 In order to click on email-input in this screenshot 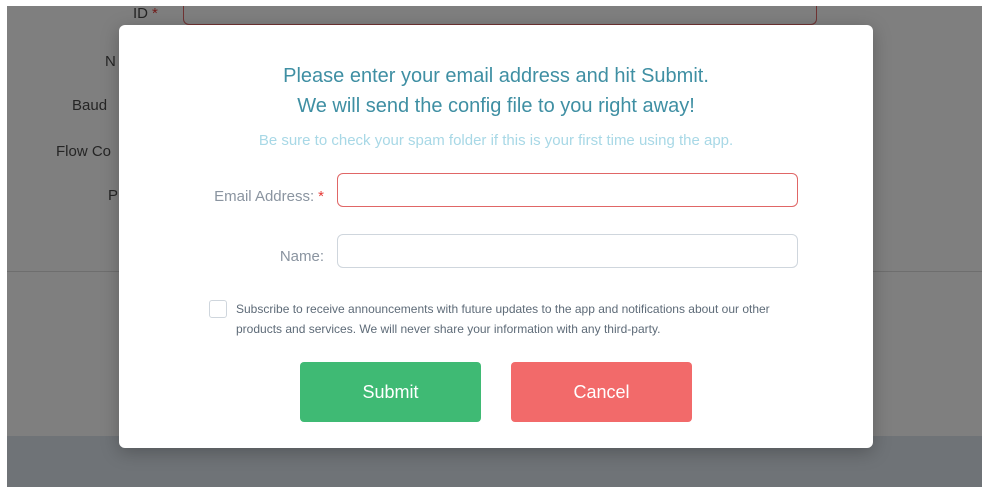, I will do `click(567, 190)`.